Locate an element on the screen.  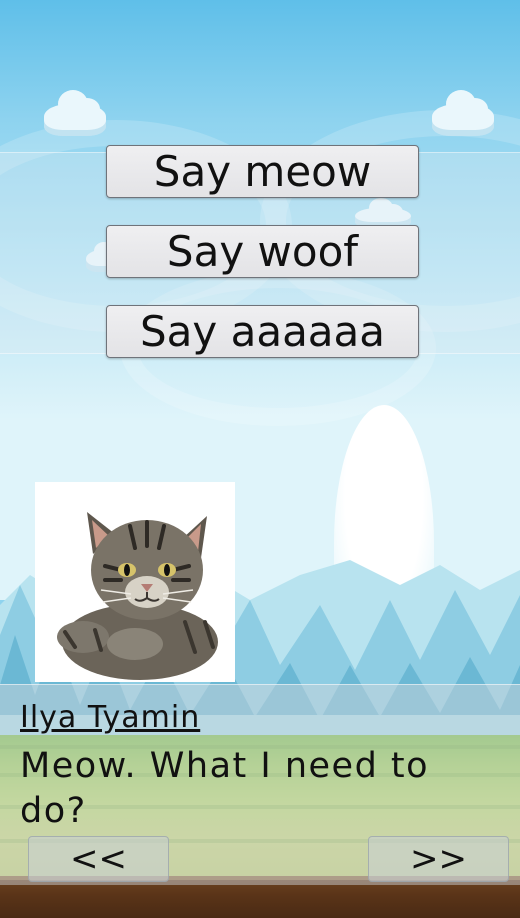
dirt-ground is located at coordinates (260, 899).